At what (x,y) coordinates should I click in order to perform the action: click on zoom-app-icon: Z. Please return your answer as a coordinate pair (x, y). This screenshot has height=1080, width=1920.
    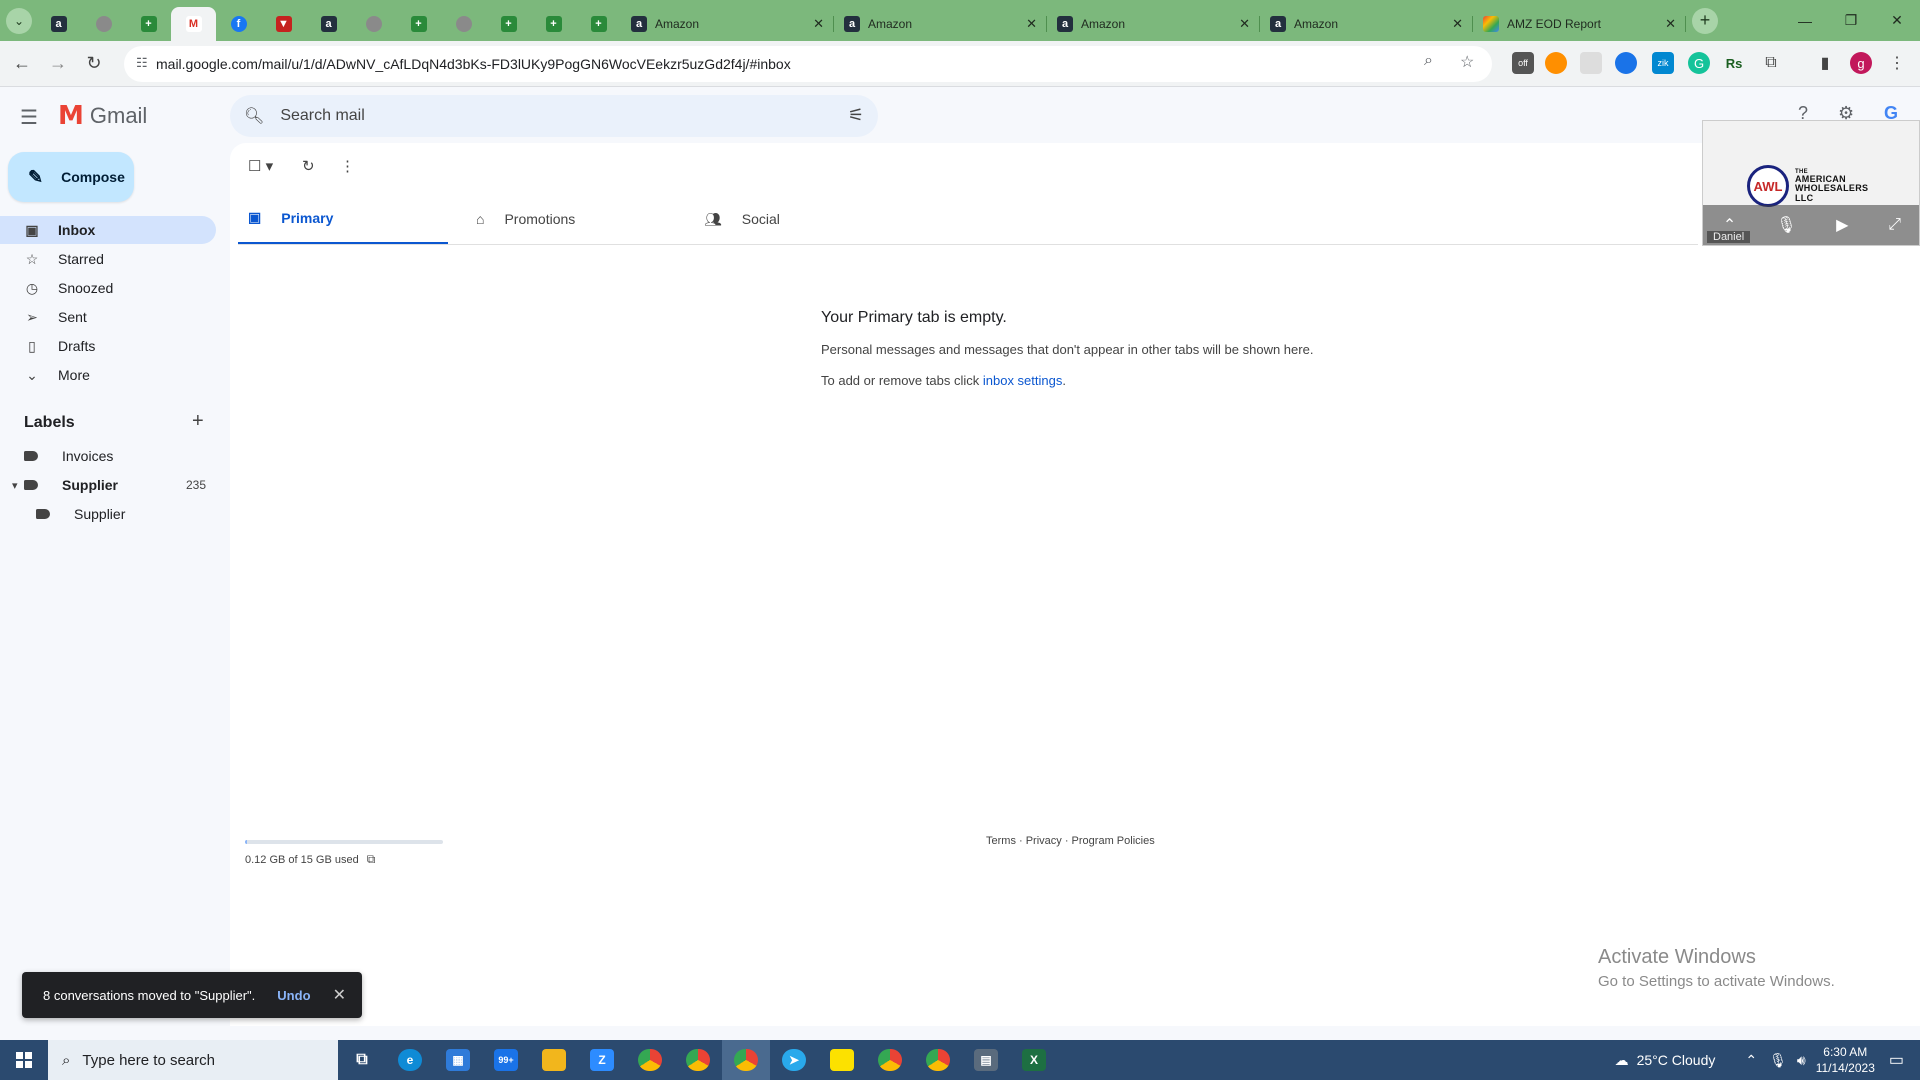
    Looking at the image, I should click on (602, 1060).